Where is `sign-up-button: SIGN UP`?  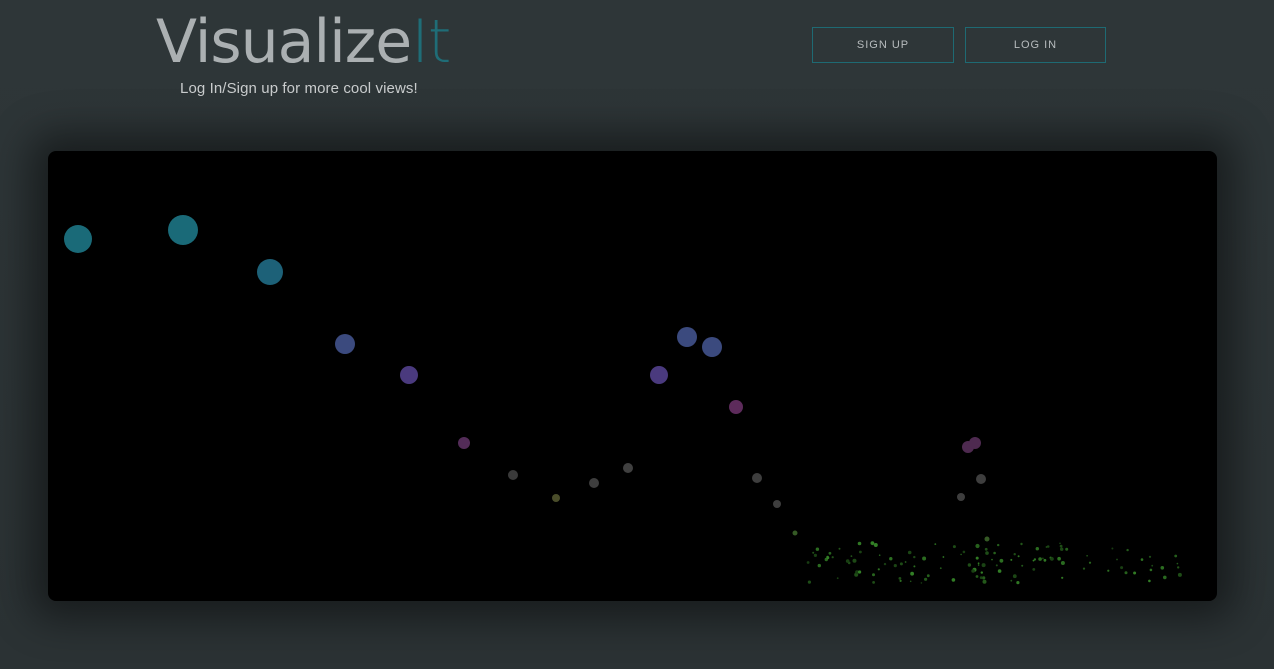
sign-up-button: SIGN UP is located at coordinates (883, 45).